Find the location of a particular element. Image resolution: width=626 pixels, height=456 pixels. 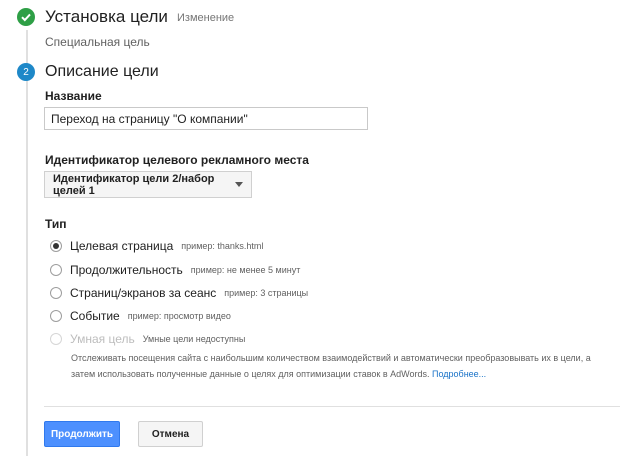

type-option-destination: Целевая страница пример: thanks.html is located at coordinates (156, 246).